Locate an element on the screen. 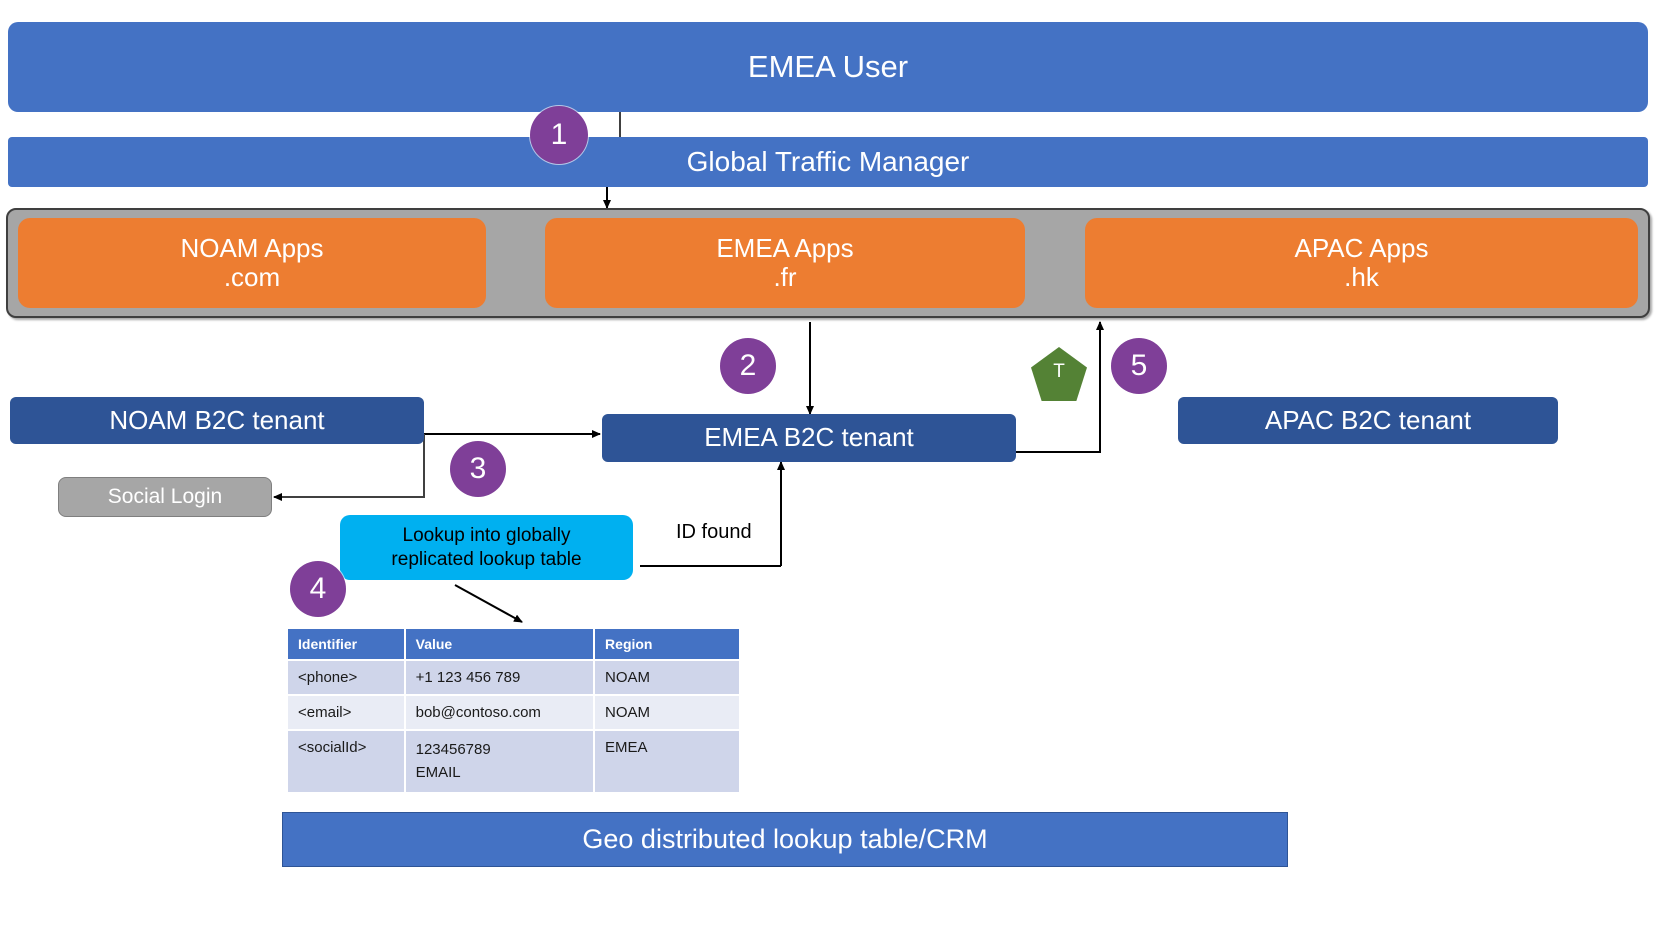  table-header-value: Value is located at coordinates (499, 644).